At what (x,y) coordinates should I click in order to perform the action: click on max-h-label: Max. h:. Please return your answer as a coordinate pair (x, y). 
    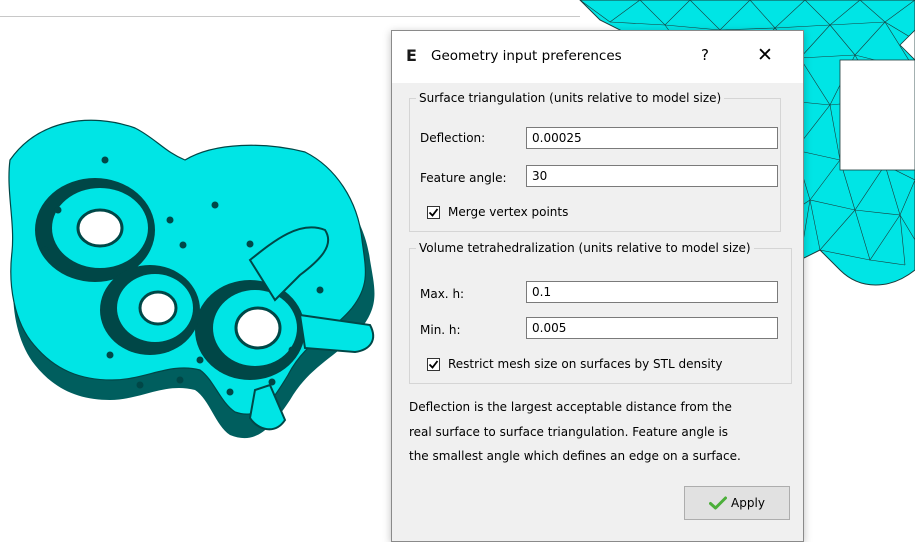
    Looking at the image, I should click on (442, 294).